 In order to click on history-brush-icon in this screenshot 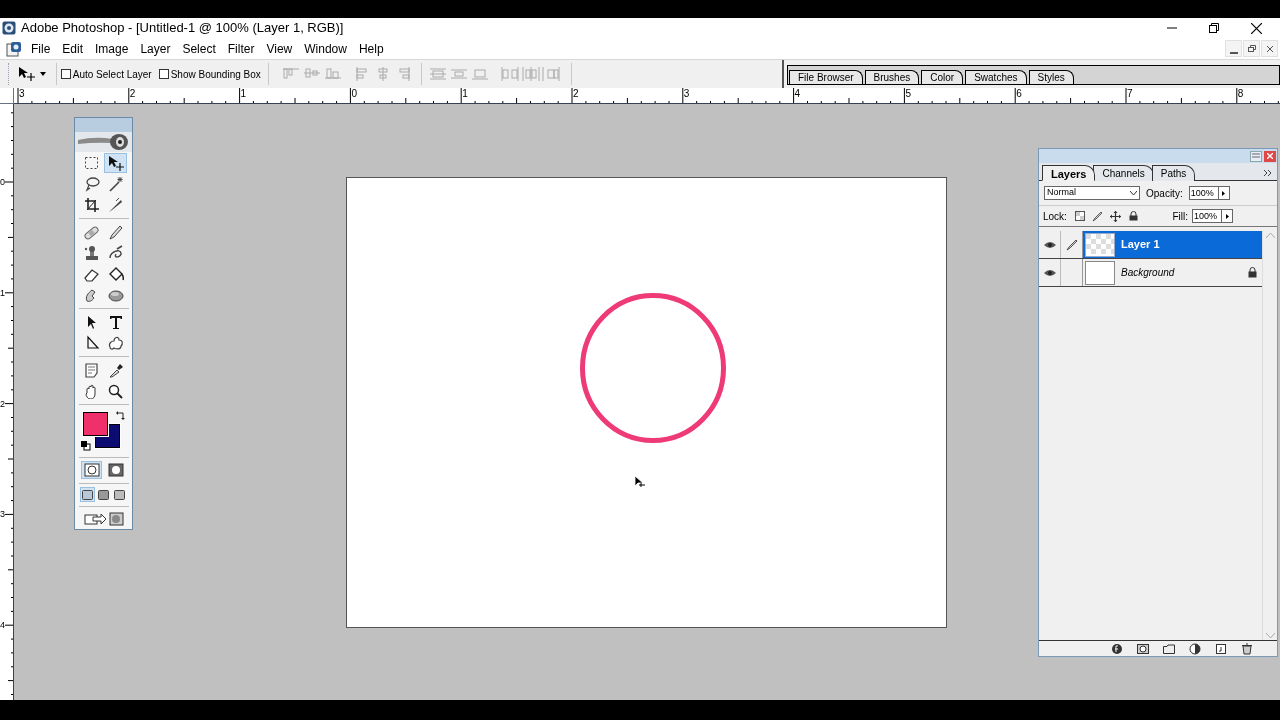, I will do `click(115, 253)`.